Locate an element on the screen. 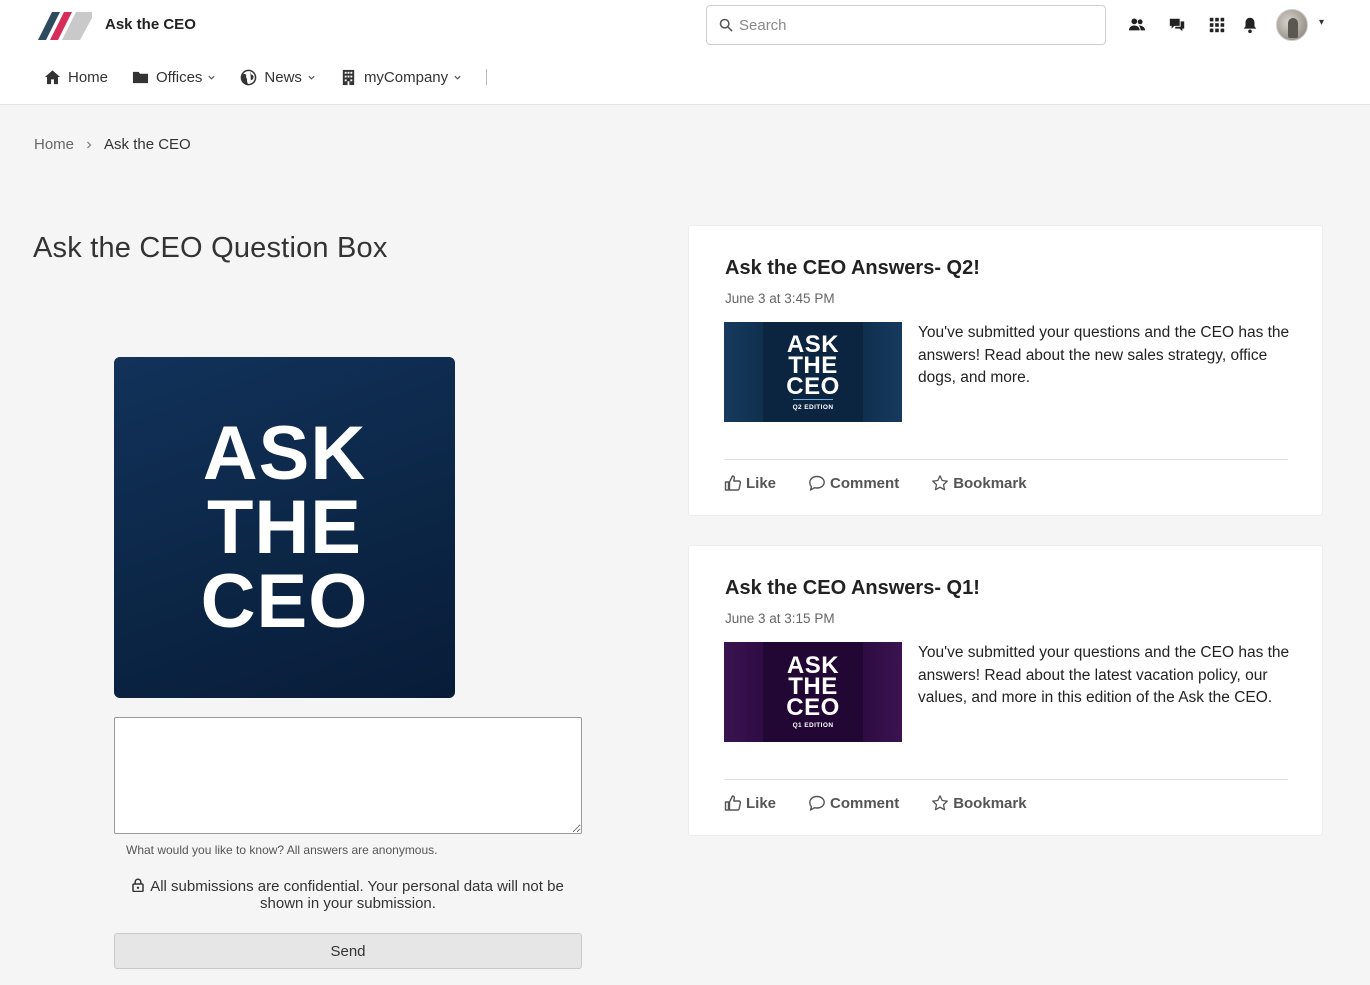 This screenshot has height=985, width=1370. search-box is located at coordinates (906, 25).